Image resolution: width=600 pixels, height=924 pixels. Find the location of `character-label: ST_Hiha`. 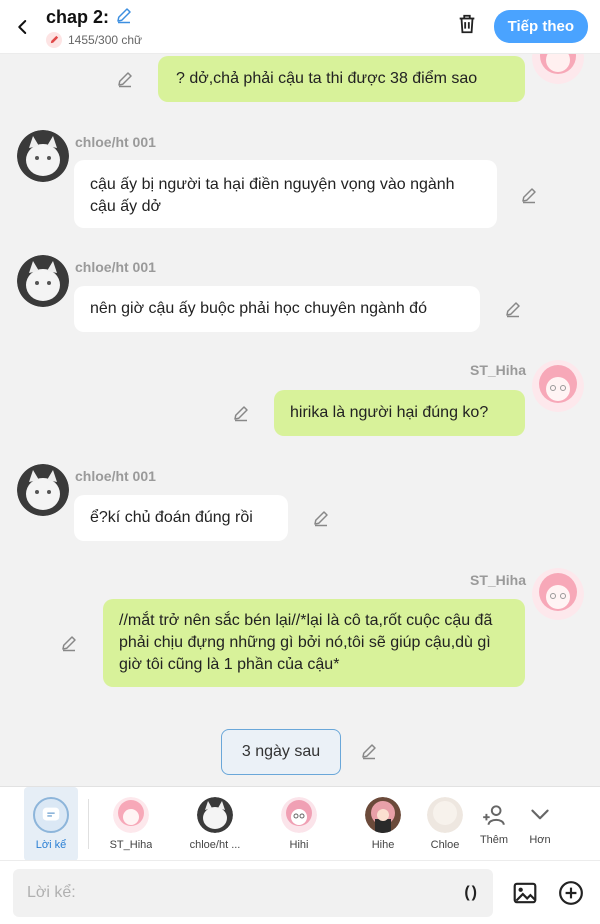

character-label: ST_Hiha is located at coordinates (131, 844).